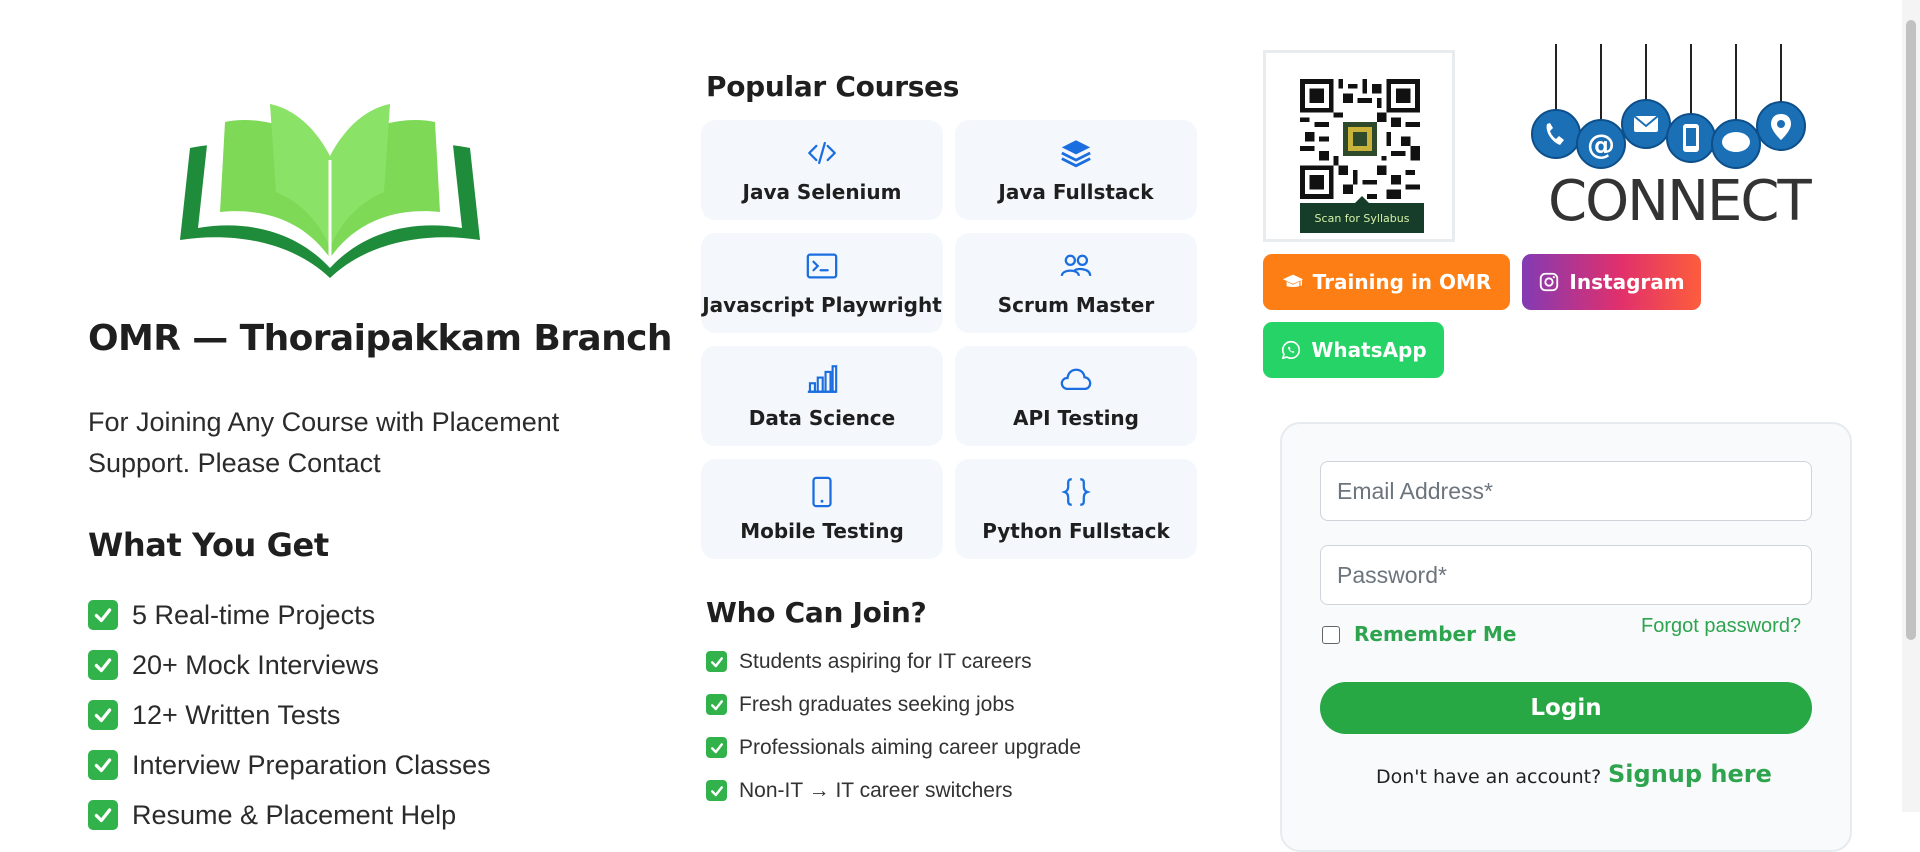 The width and height of the screenshot is (1920, 852). I want to click on instagram-label: Instagram, so click(1627, 282).